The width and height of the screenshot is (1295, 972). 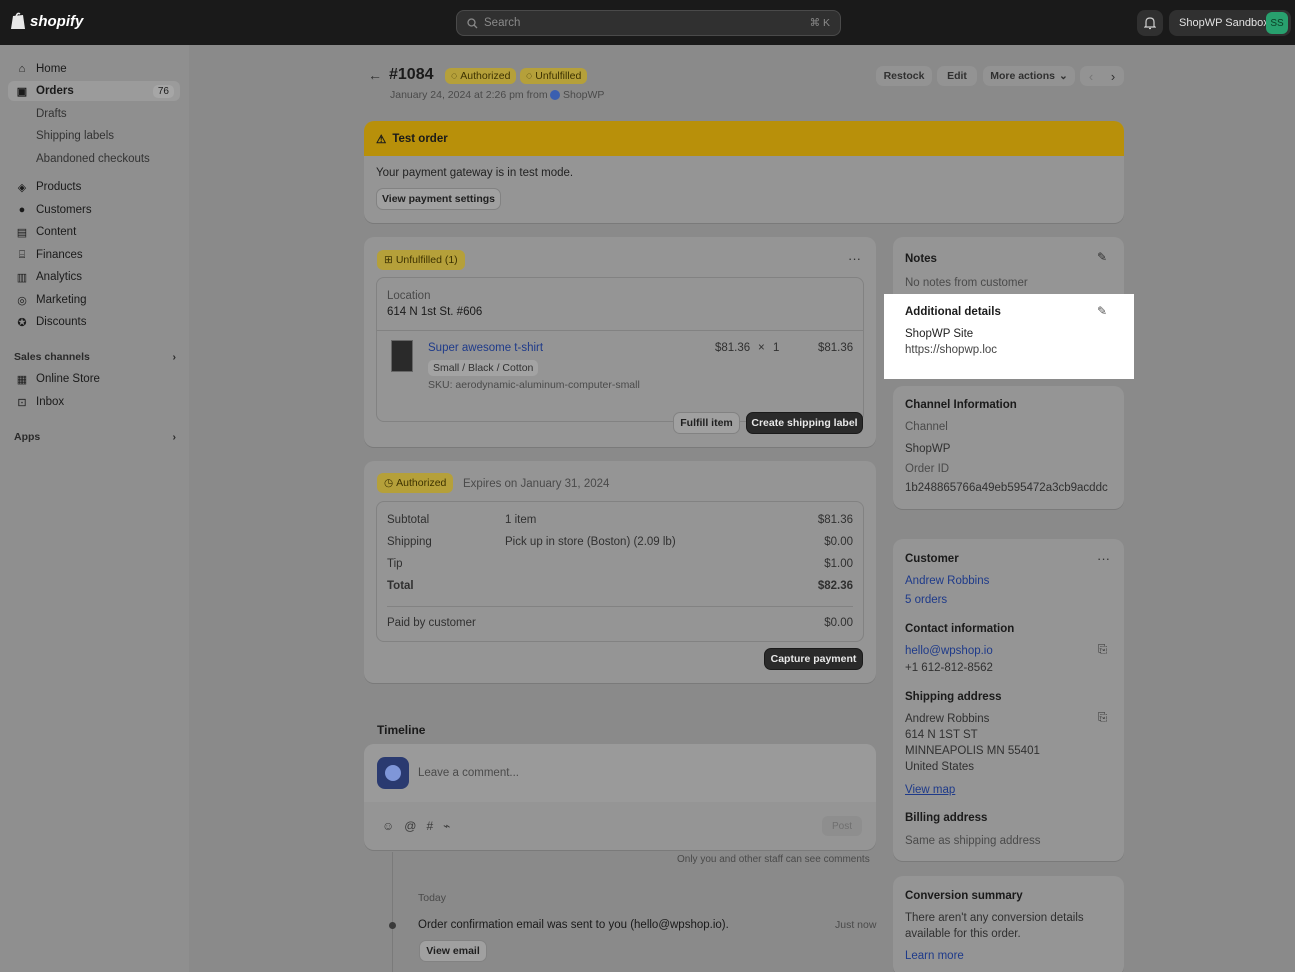 I want to click on emoji-icon: ☺, so click(x=388, y=826).